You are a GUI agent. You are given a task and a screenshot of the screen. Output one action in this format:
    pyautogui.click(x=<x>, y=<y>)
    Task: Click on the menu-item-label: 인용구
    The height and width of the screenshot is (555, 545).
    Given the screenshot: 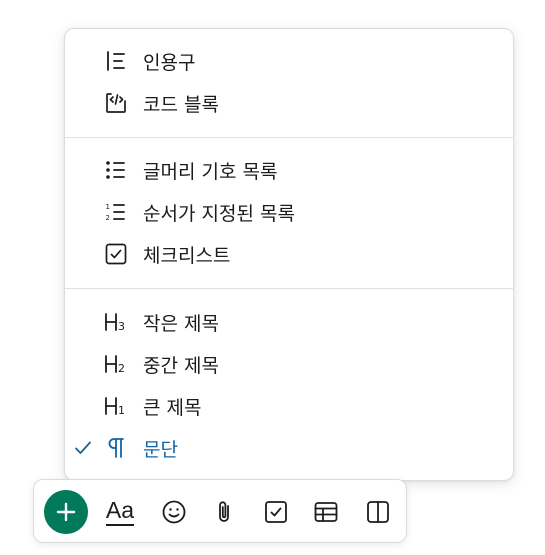 What is the action you would take?
    pyautogui.click(x=169, y=62)
    